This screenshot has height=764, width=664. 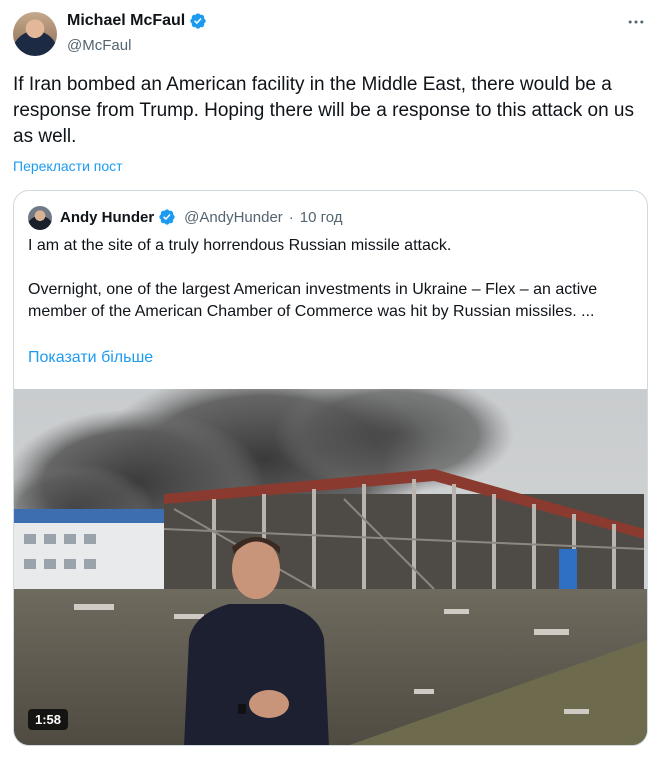 I want to click on author-name: Michael McFaul, so click(x=126, y=21).